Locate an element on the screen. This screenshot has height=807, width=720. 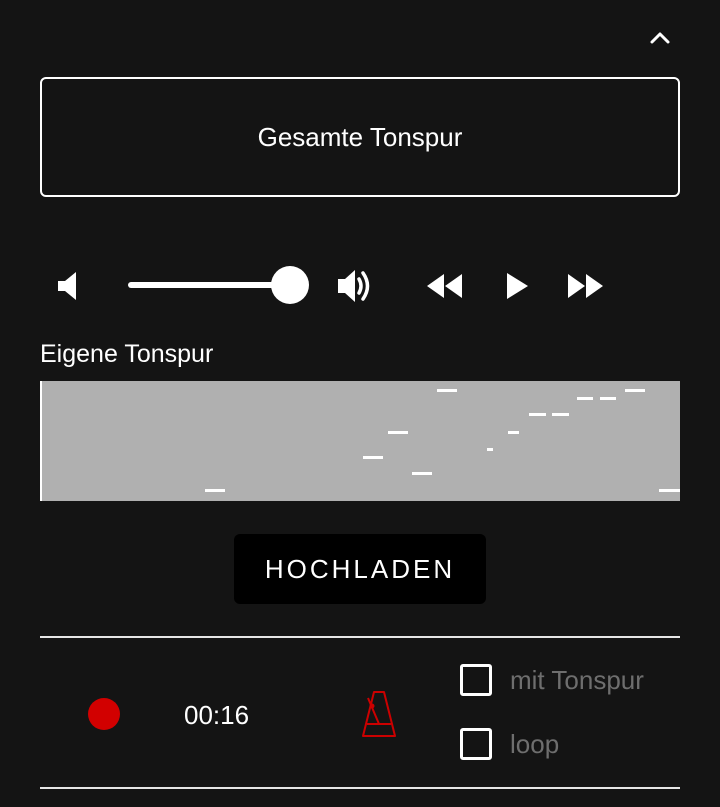
fast-forward-icon is located at coordinates (585, 286).